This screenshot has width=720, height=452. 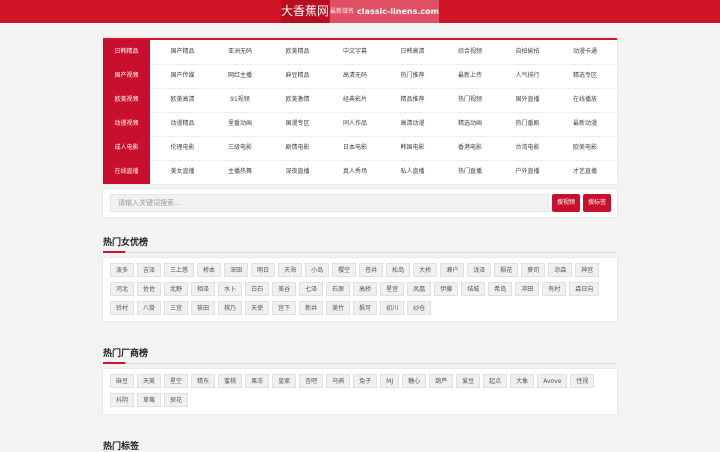 I want to click on tag-chip: 筱田, so click(x=203, y=308).